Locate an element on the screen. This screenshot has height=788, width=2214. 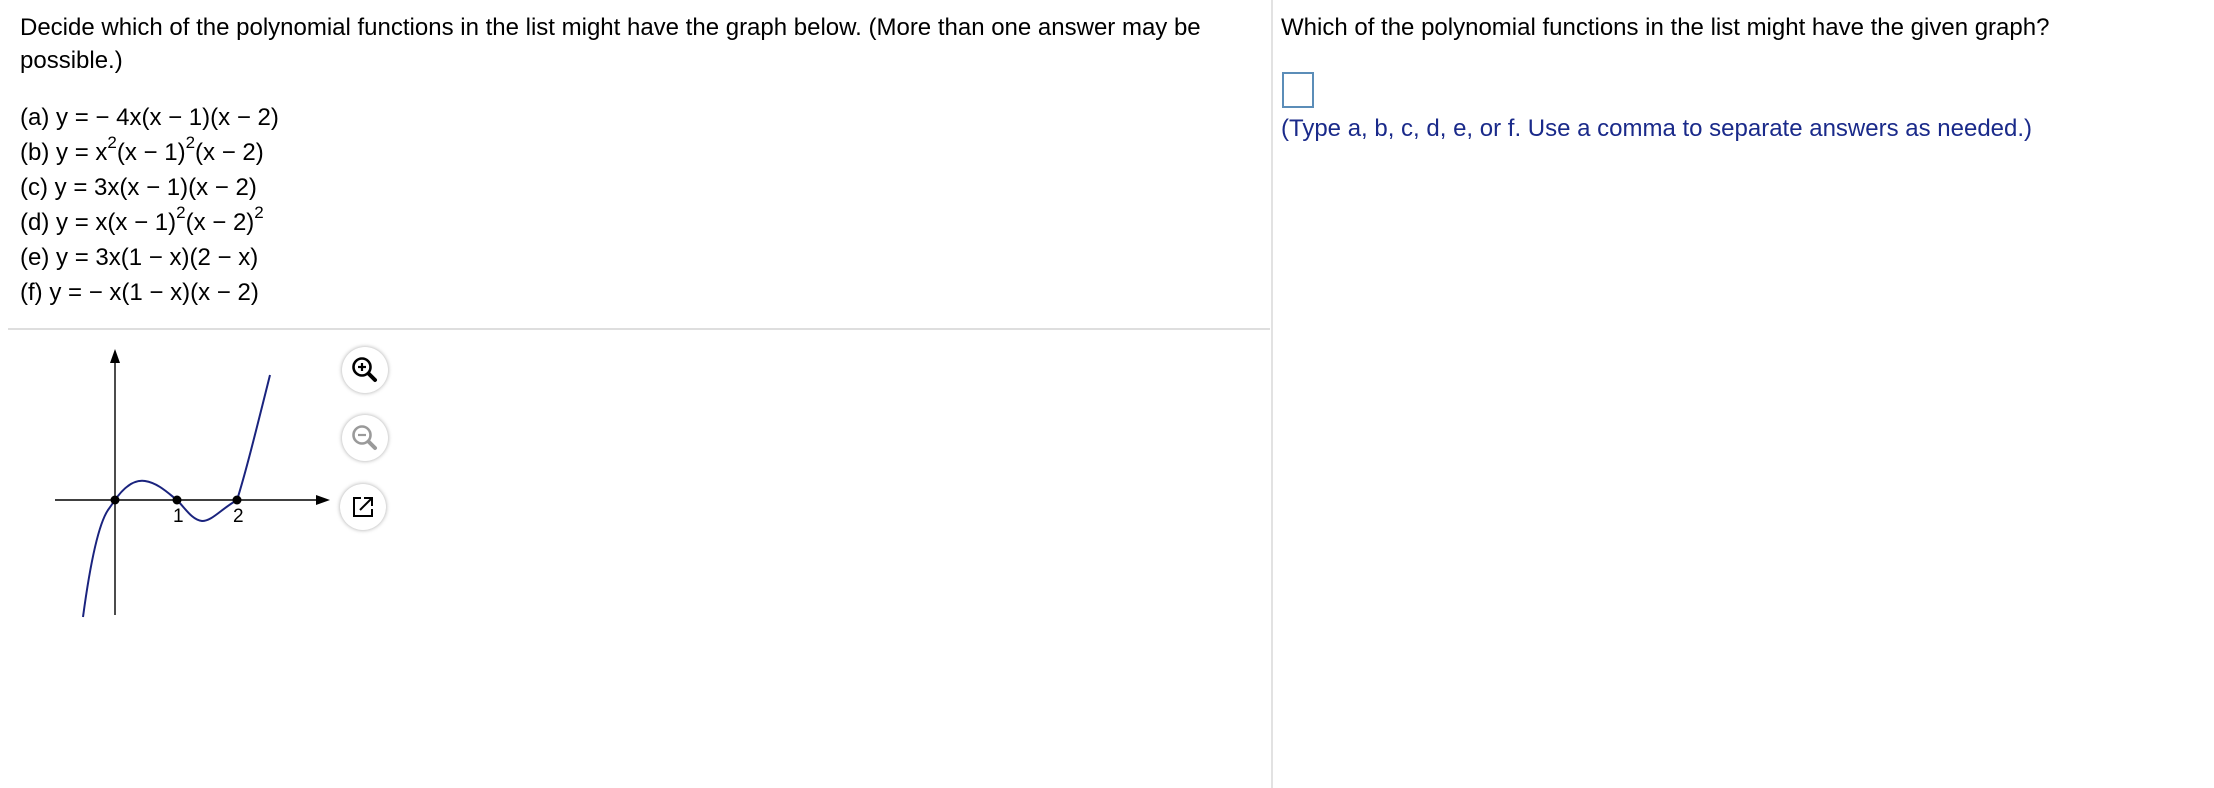
external-link-icon is located at coordinates (363, 507).